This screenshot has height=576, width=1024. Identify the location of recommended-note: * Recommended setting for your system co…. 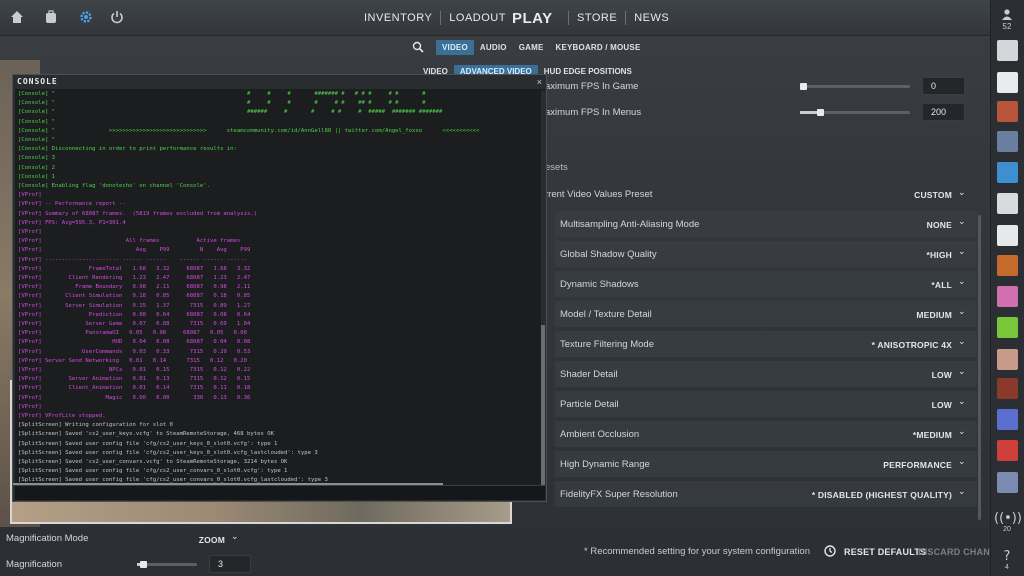
(697, 551).